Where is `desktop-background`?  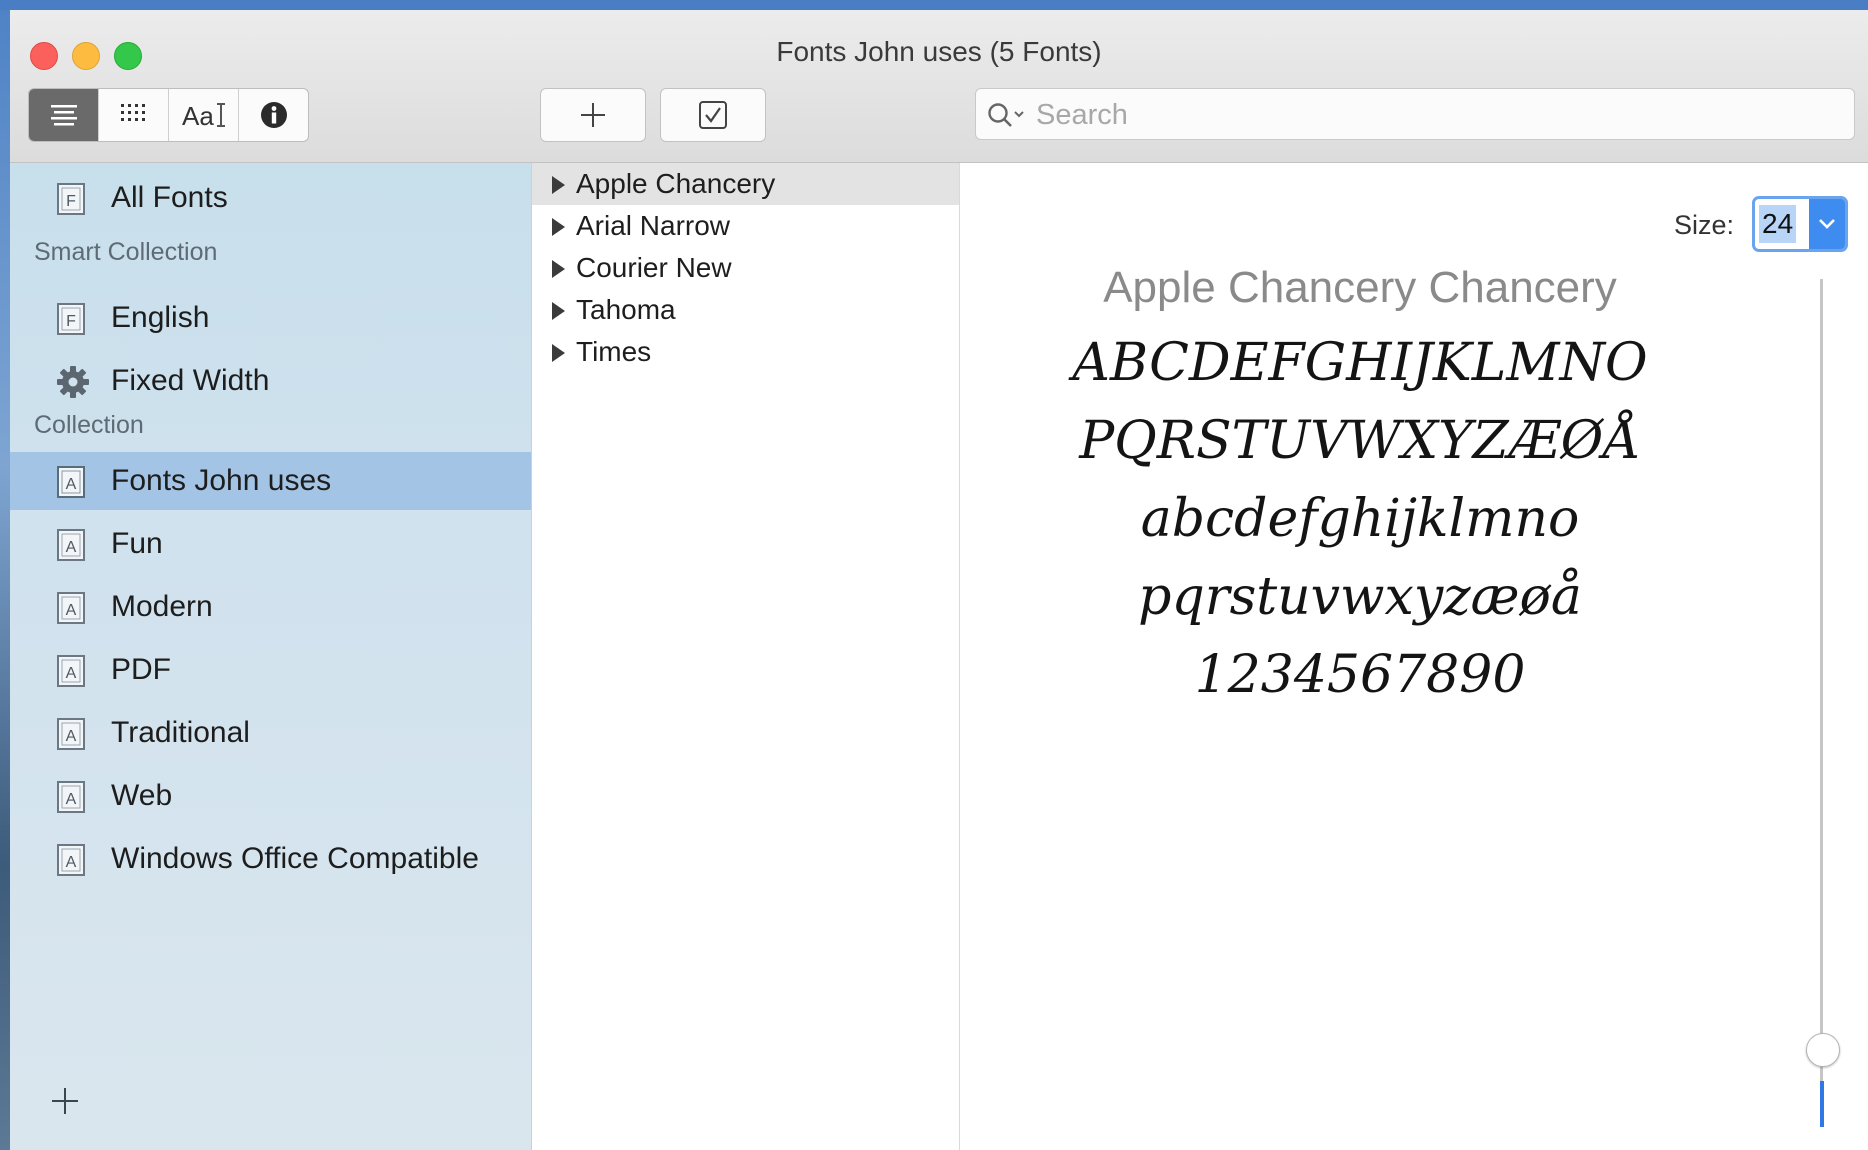 desktop-background is located at coordinates (934, 5).